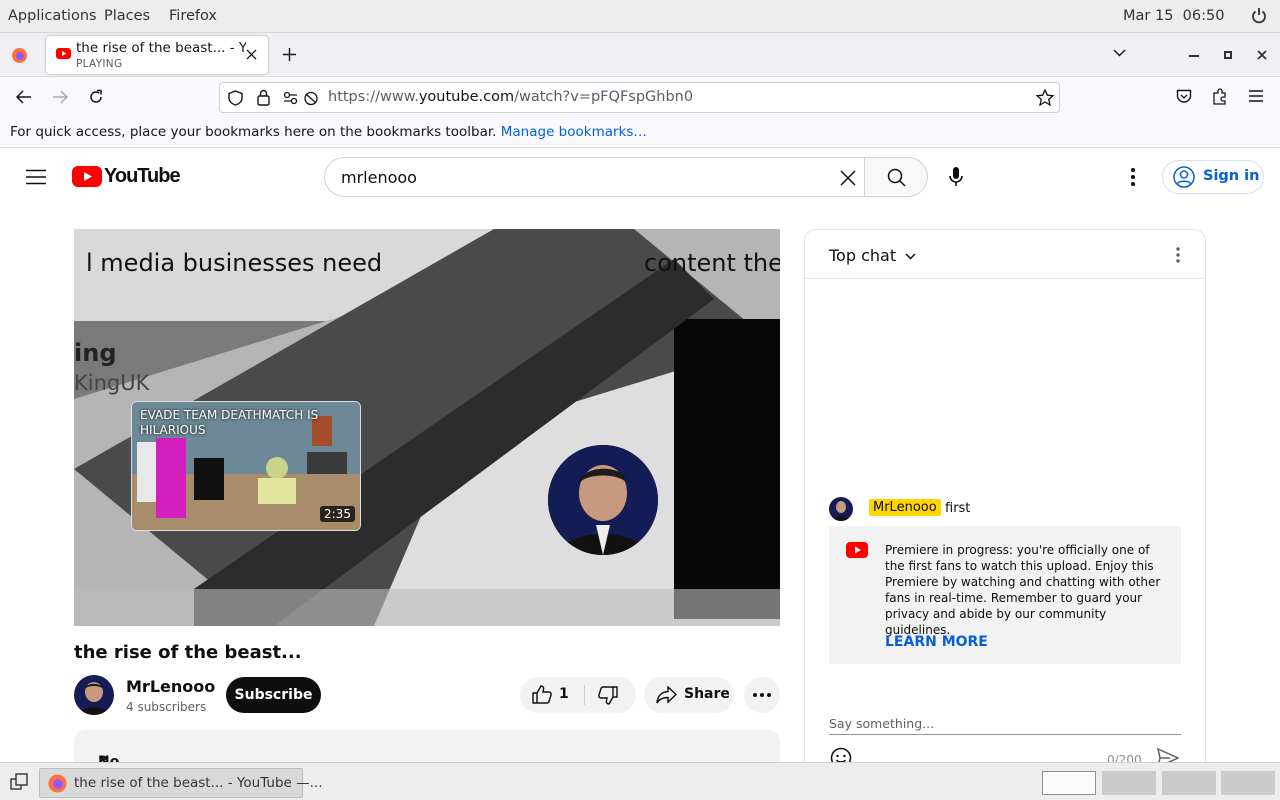  Describe the element at coordinates (246, 466) in the screenshot. I see `endscreen-video-card: EVADE TEAM DEATHMATCH IS HILARIOUS 2:35` at that location.